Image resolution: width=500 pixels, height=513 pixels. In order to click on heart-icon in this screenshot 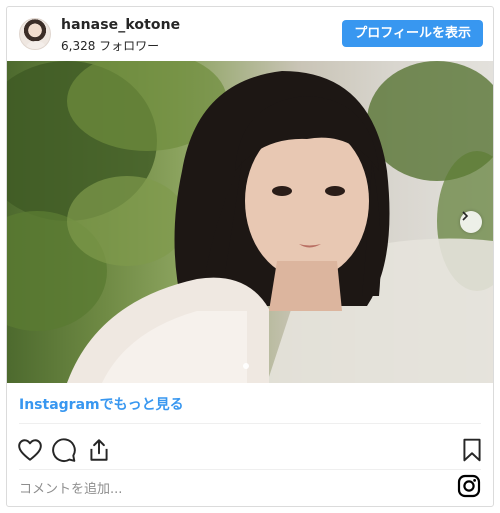, I will do `click(30, 450)`.